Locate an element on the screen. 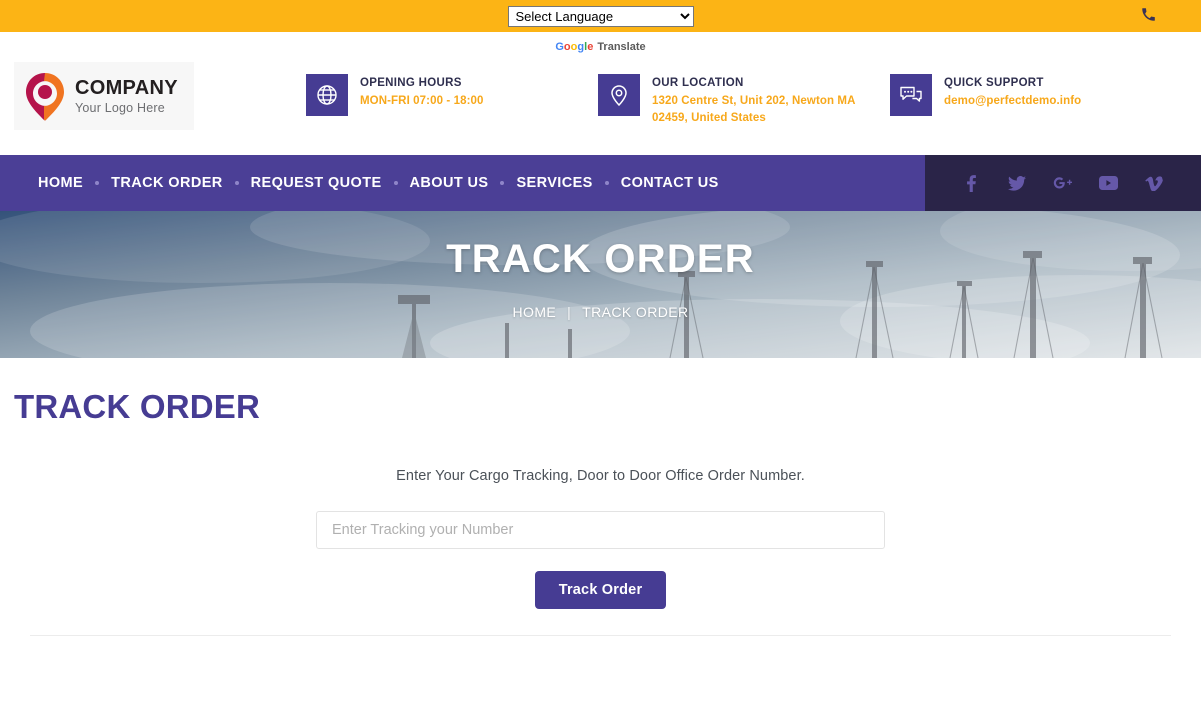  google-plus-icon is located at coordinates (1063, 183).